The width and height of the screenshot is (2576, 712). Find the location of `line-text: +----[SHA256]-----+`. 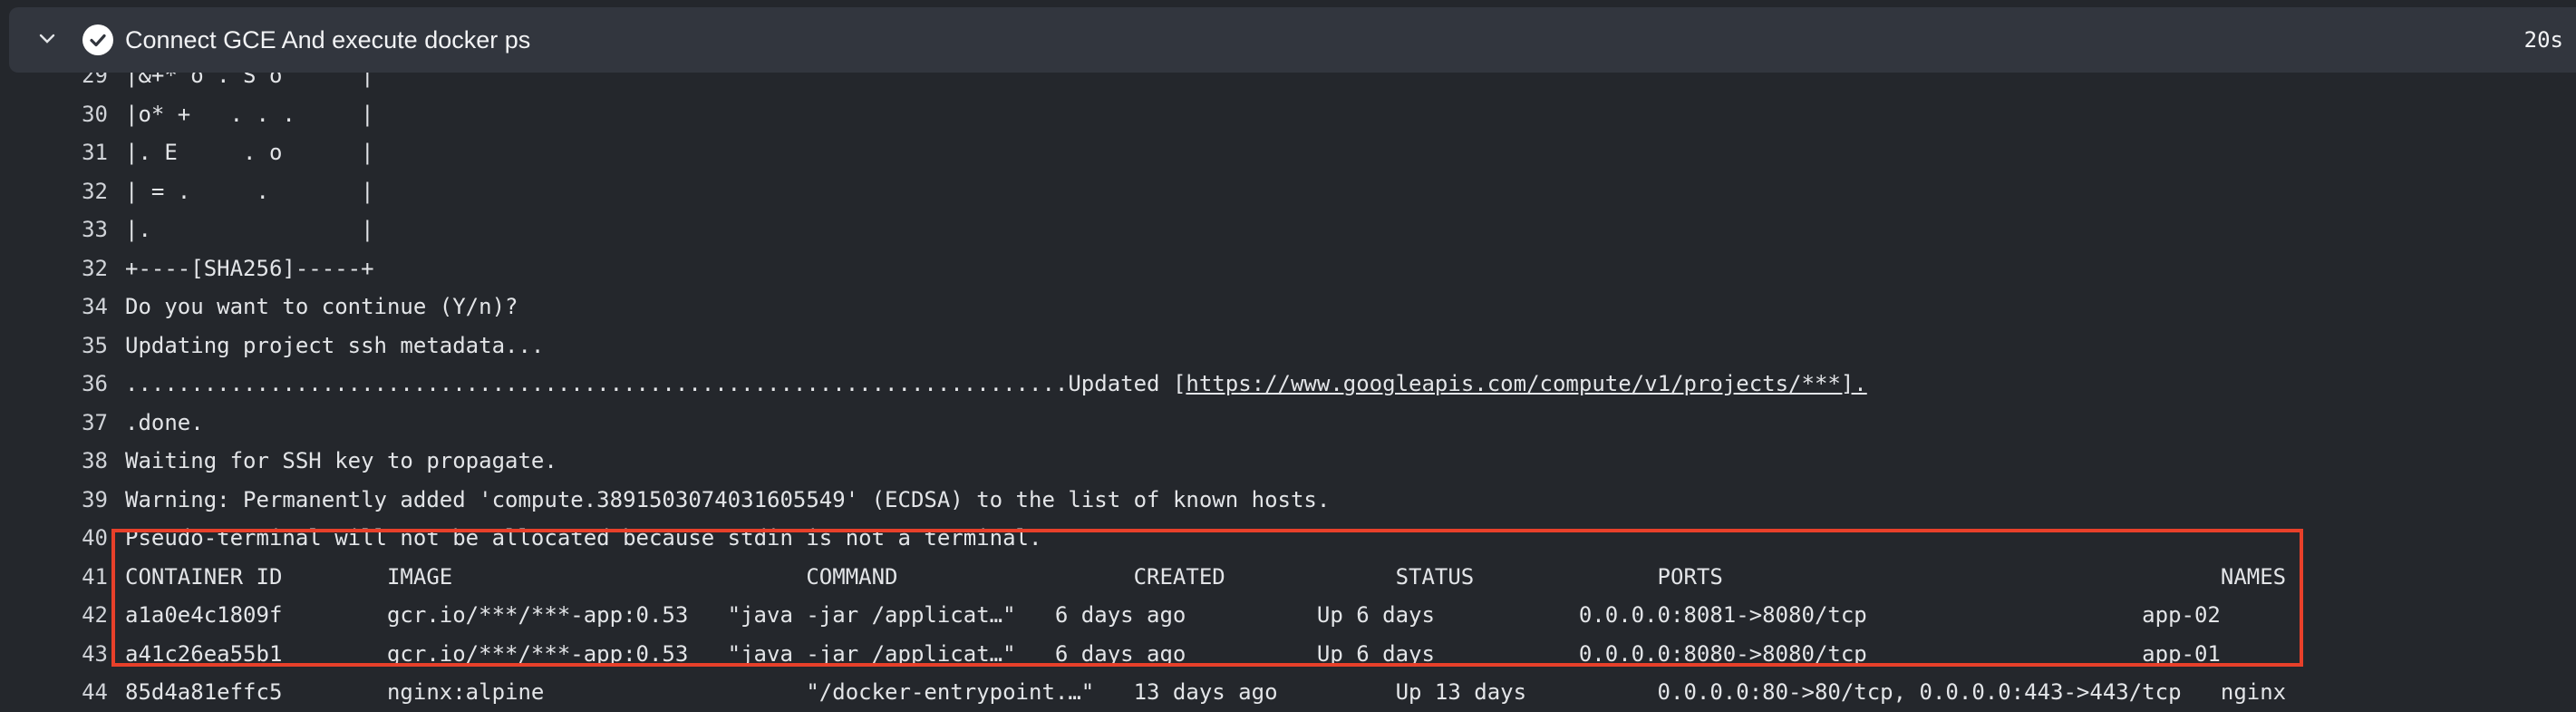

line-text: +----[SHA256]-----+ is located at coordinates (249, 268).